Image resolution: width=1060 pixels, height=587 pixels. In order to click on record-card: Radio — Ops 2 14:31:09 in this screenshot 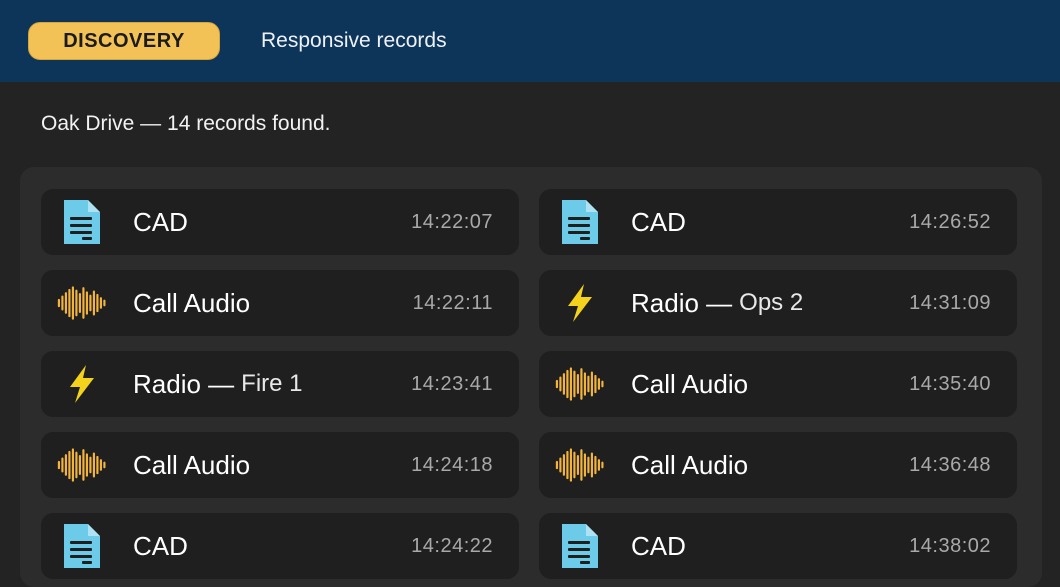, I will do `click(778, 303)`.